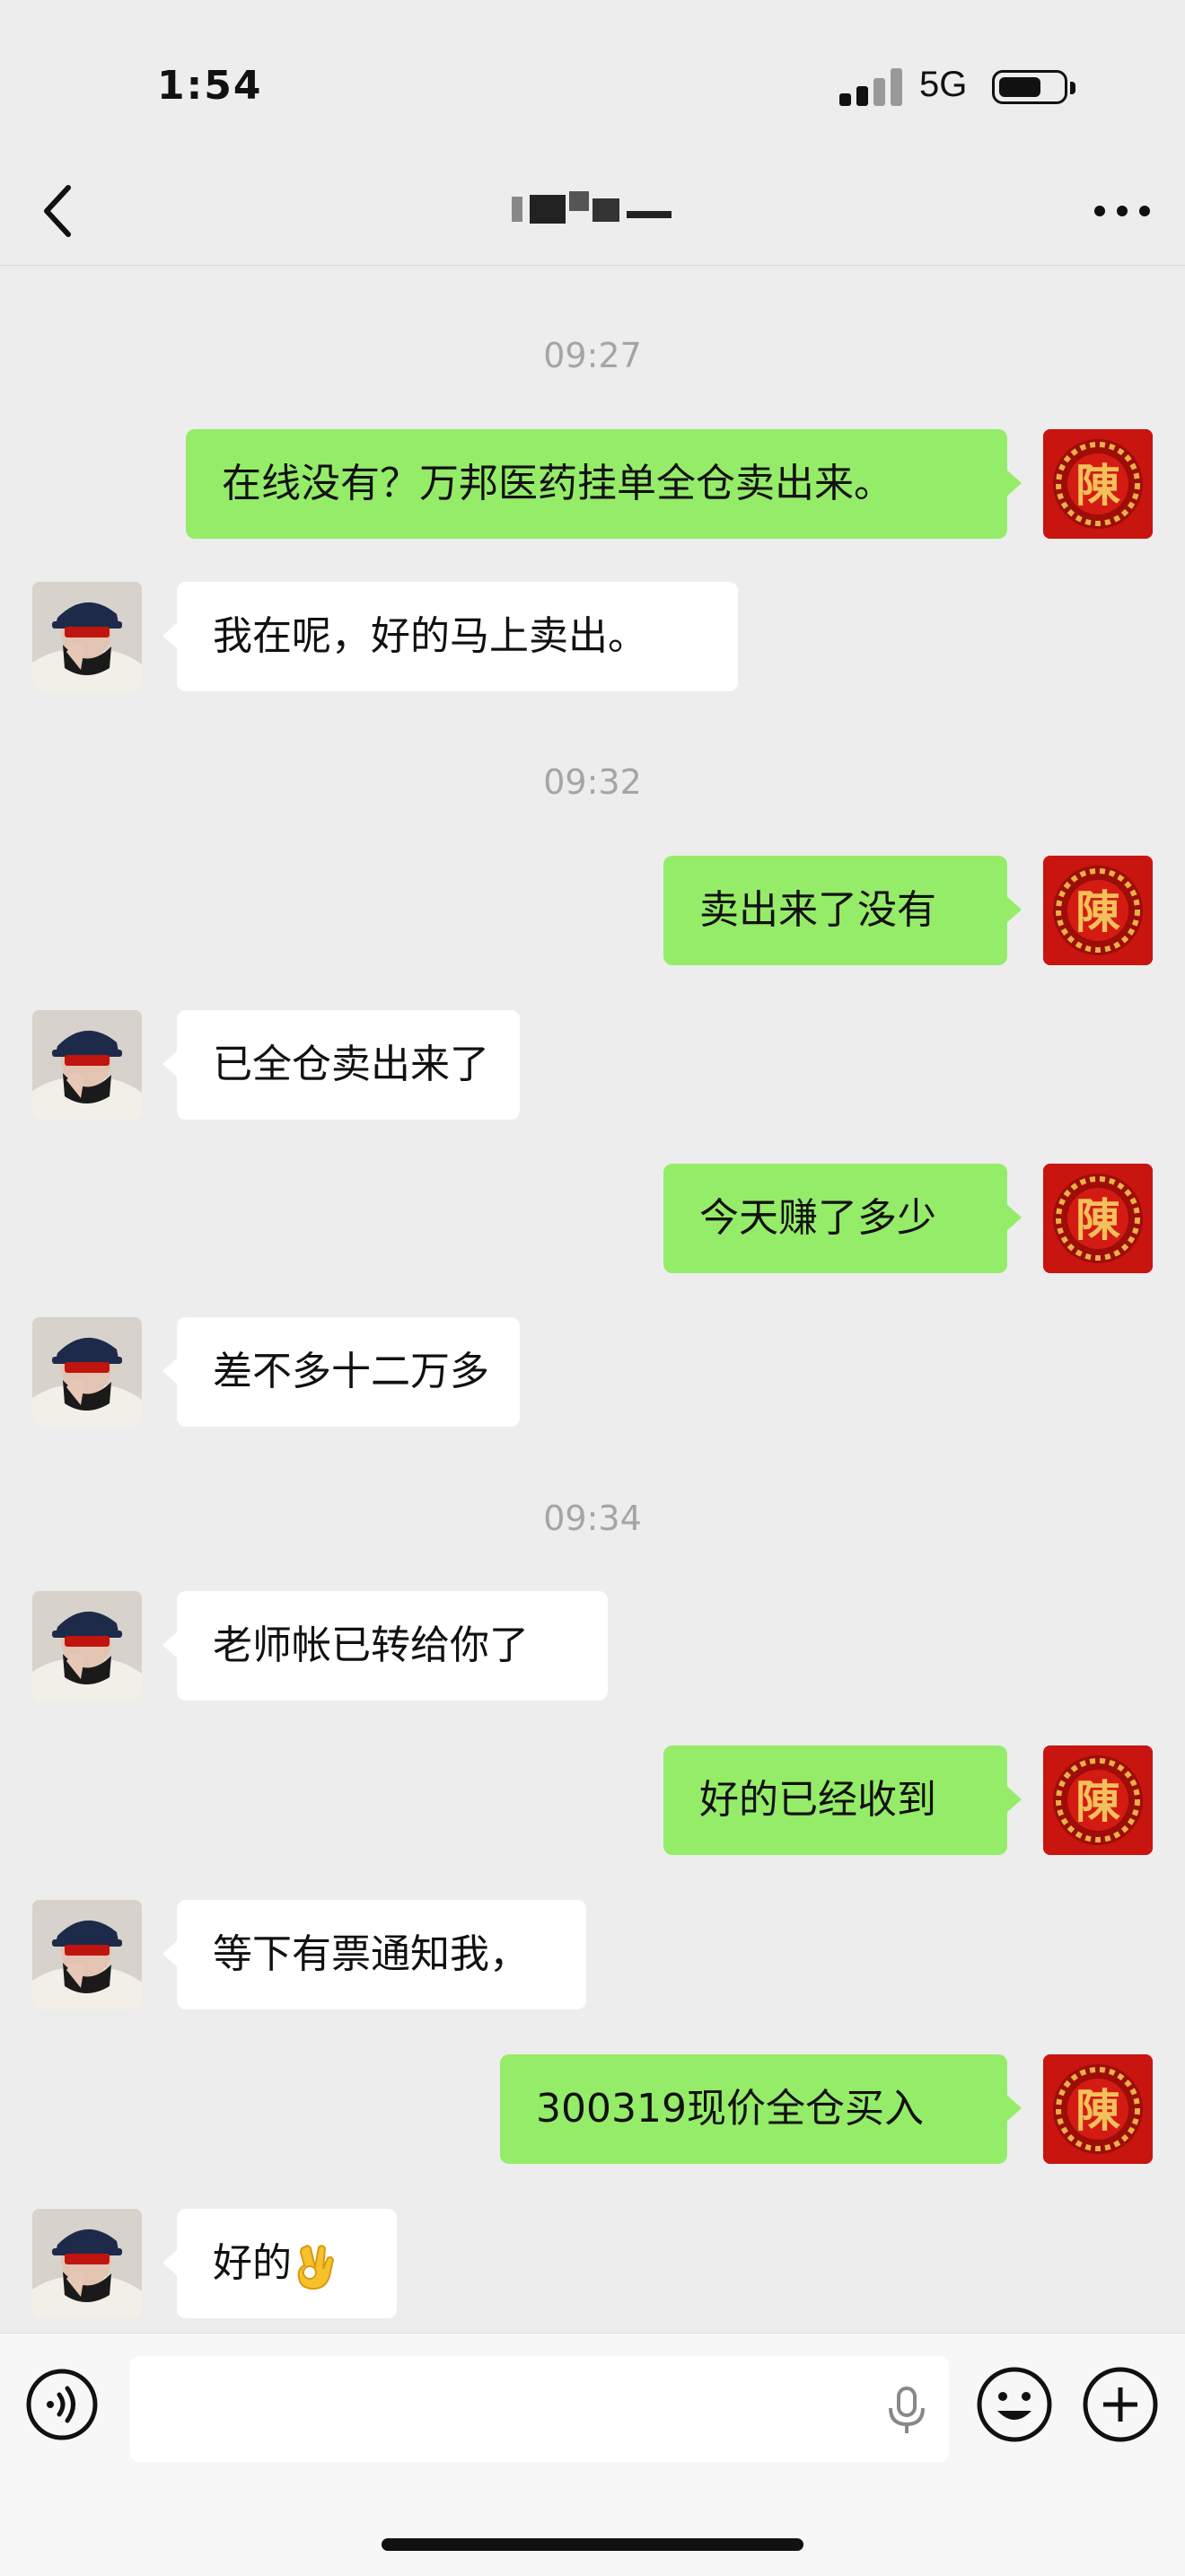 Image resolution: width=1185 pixels, height=2576 pixels. What do you see at coordinates (316, 2267) in the screenshot?
I see `ok-hand-emoji` at bounding box center [316, 2267].